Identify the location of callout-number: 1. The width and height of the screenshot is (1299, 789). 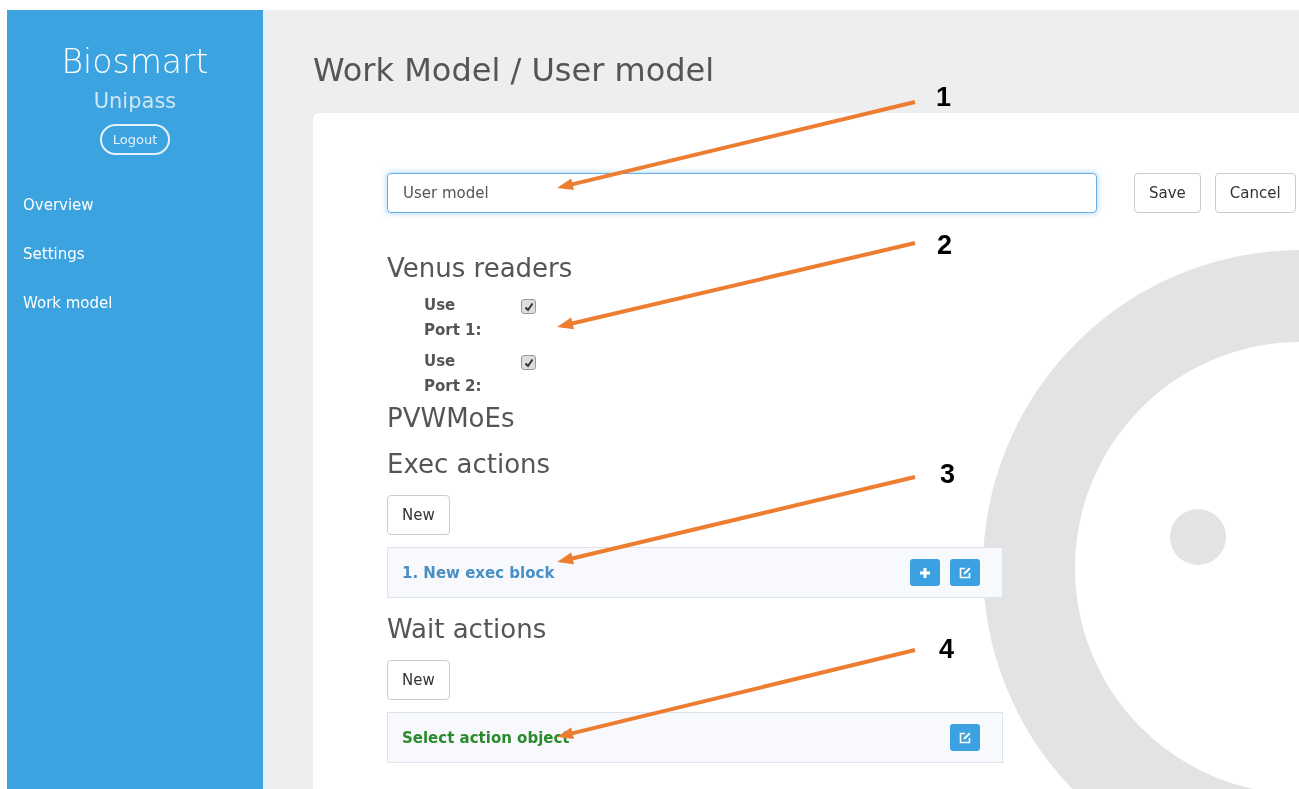
(944, 97).